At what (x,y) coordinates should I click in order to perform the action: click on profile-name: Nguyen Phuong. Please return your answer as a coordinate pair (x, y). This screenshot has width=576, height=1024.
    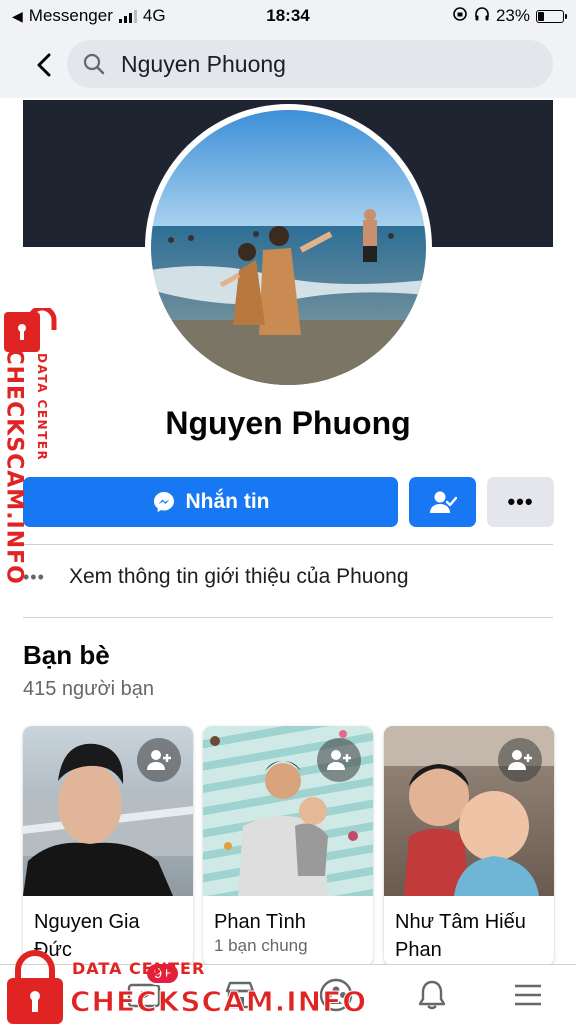
    Looking at the image, I should click on (288, 423).